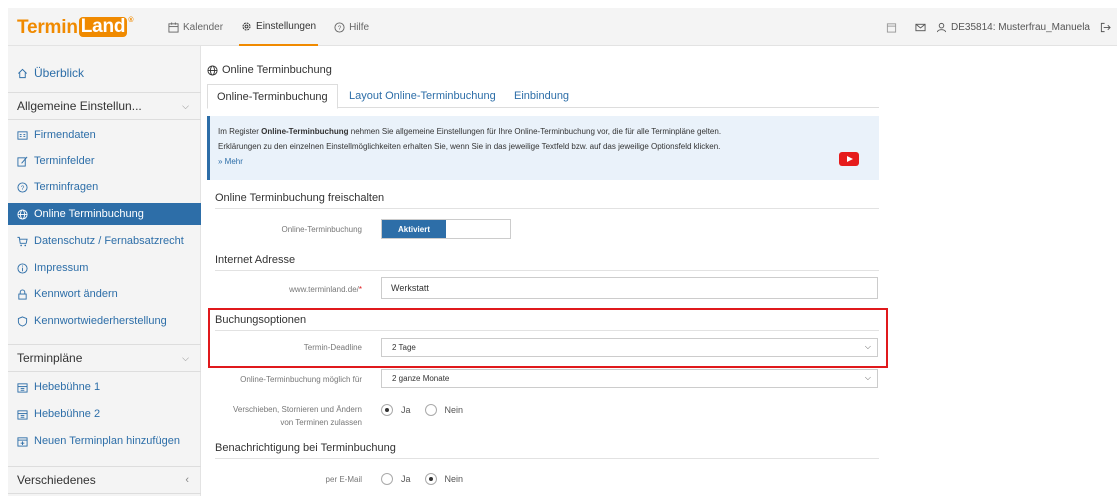 The height and width of the screenshot is (496, 1117). Describe the element at coordinates (547, 200) in the screenshot. I see `section-unlock: Online Terminbuchung freischalten` at that location.